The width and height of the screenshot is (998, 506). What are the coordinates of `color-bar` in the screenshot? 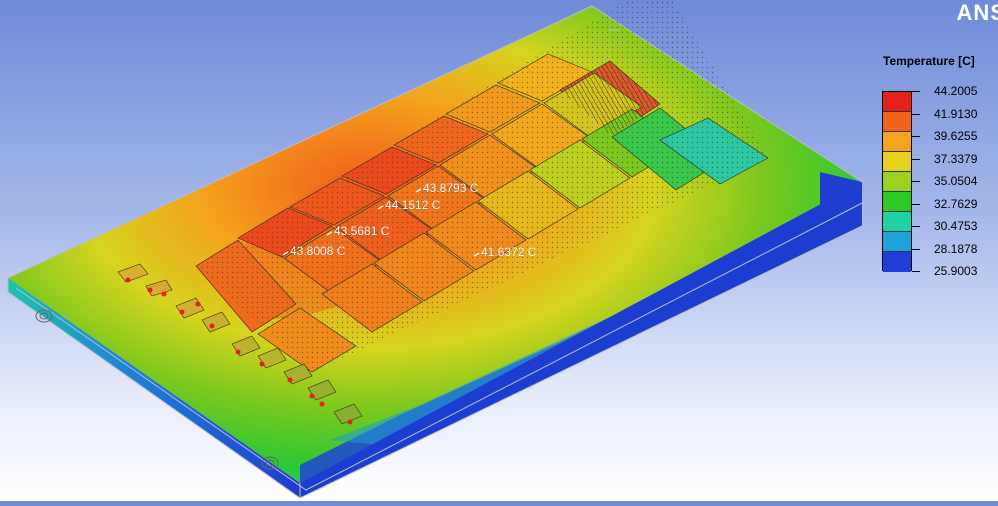 It's located at (897, 181).